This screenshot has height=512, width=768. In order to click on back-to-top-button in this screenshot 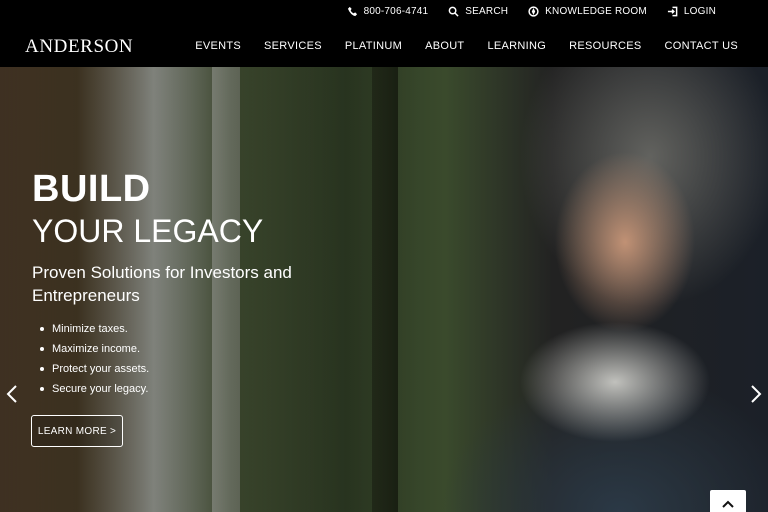, I will do `click(728, 501)`.